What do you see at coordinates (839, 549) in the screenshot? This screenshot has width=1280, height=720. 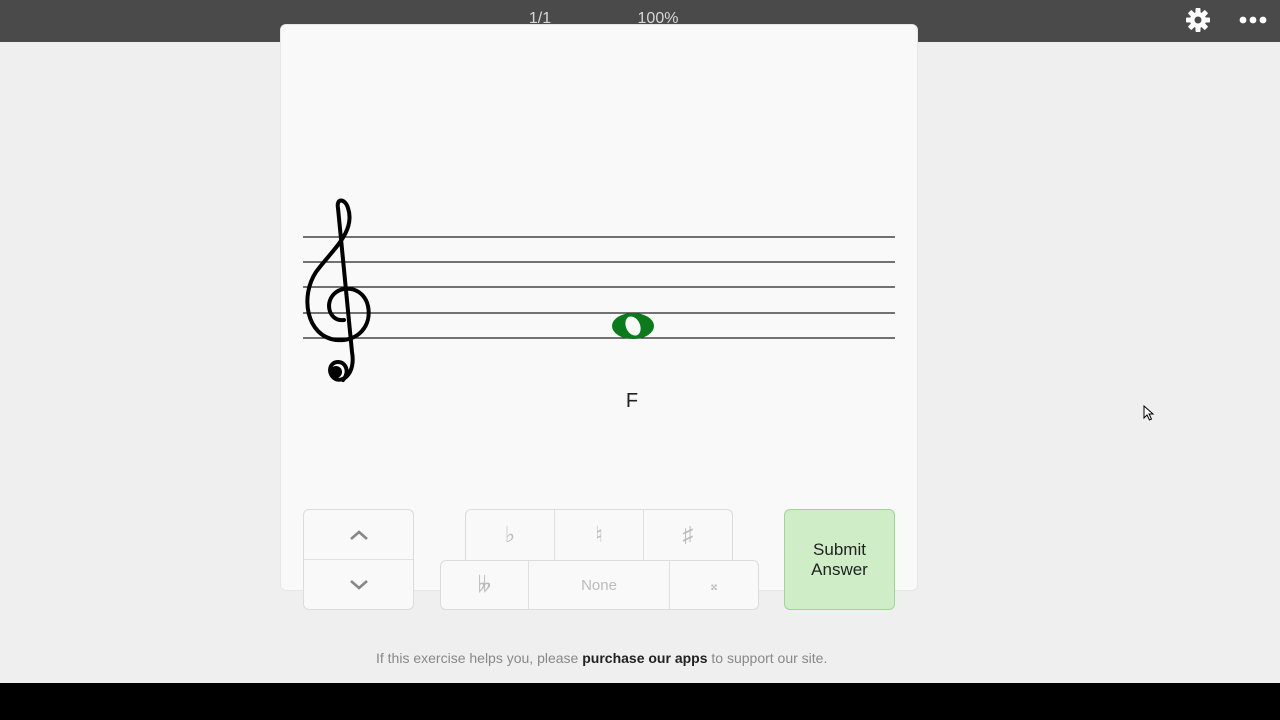 I see `submit-label-line1: Submit` at bounding box center [839, 549].